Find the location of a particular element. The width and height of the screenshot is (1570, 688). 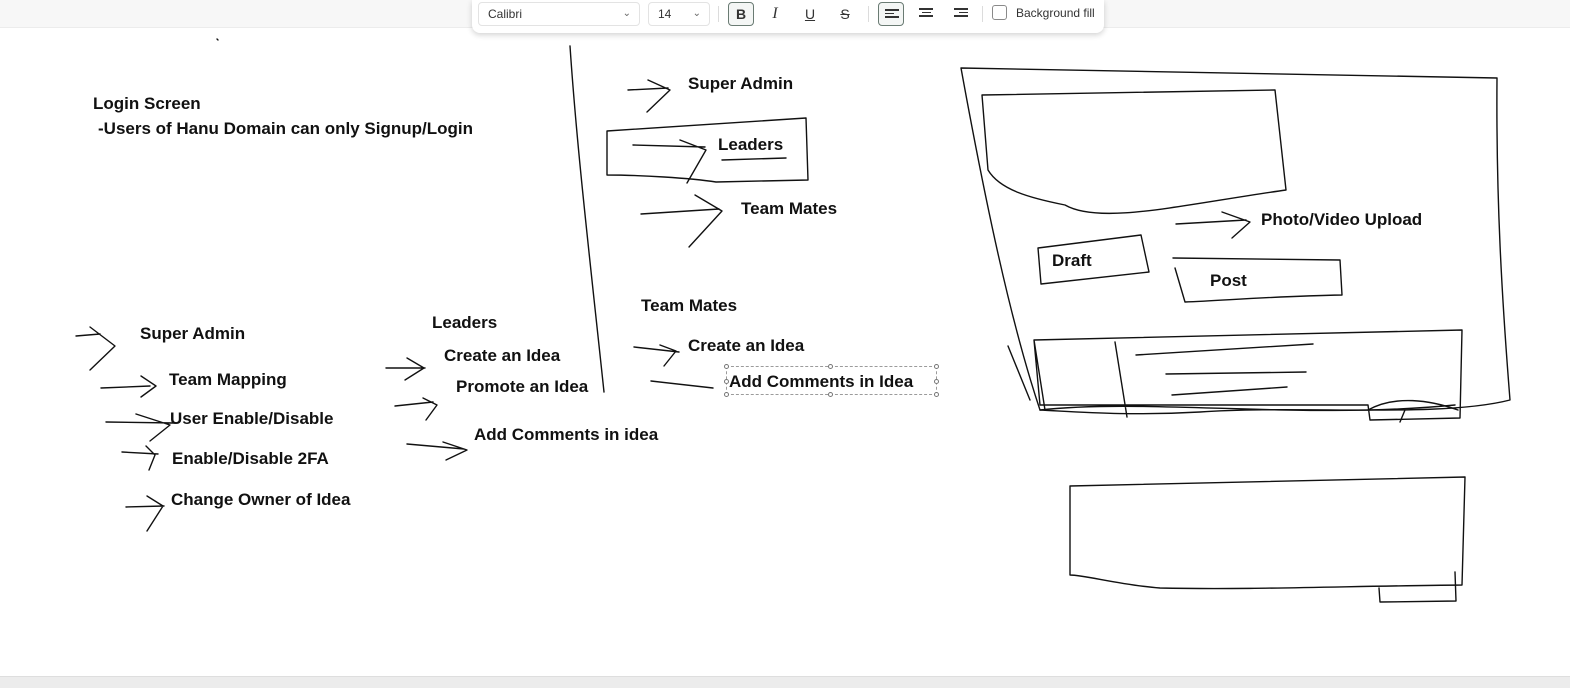

divider-line is located at coordinates (587, 219).